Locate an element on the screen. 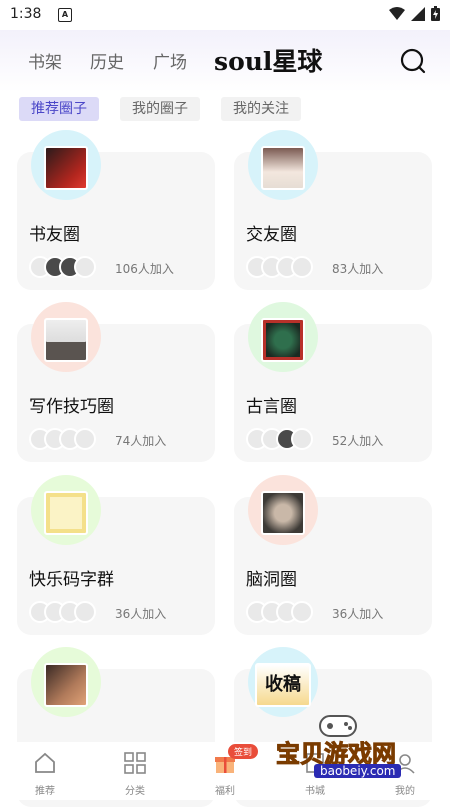 This screenshot has height=807, width=450. signal-icon is located at coordinates (418, 13).